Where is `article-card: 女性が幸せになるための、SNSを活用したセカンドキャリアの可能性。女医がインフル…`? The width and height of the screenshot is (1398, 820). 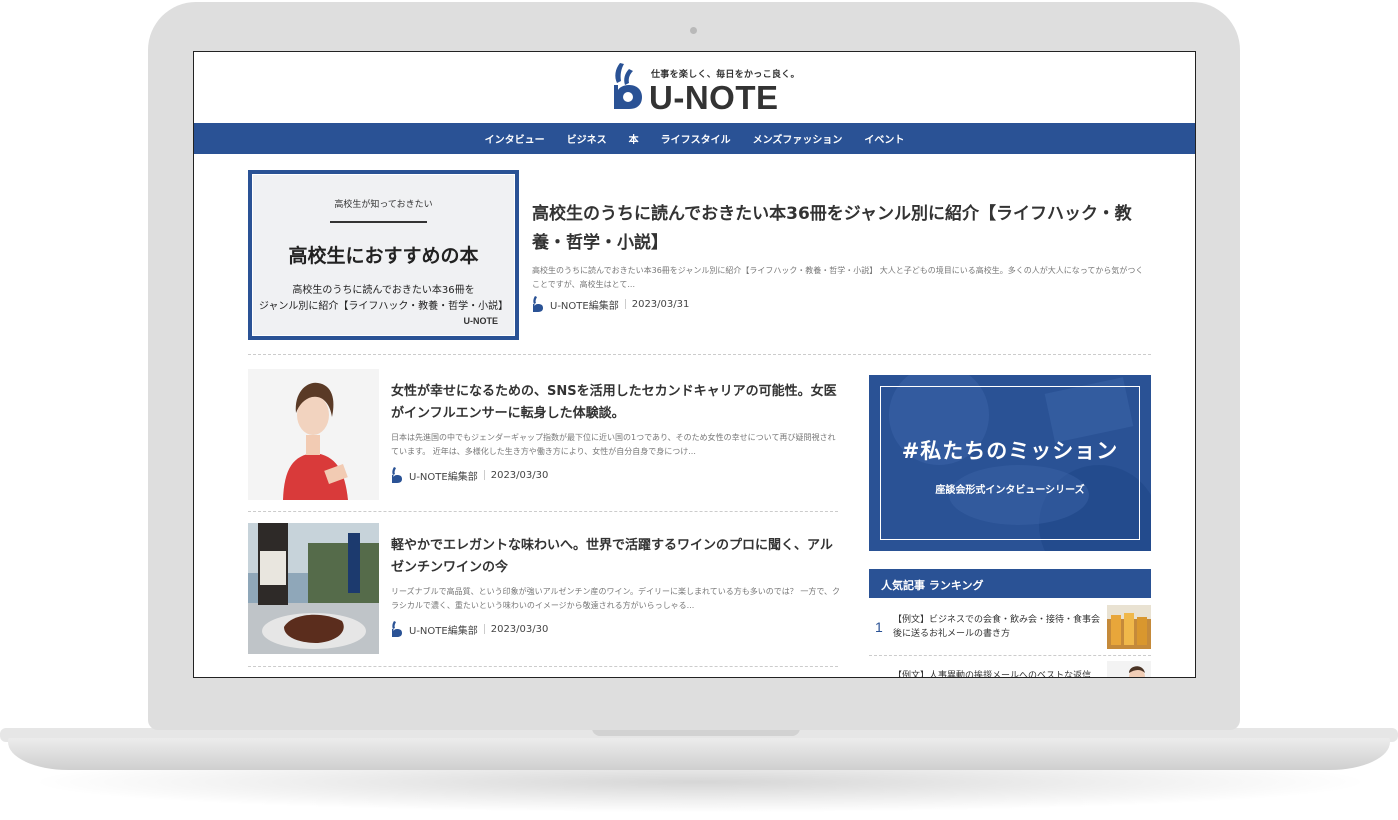
article-card: 女性が幸せになるための、SNSを活用したセカンドキャリアの可能性。女医がインフル… is located at coordinates (543, 434).